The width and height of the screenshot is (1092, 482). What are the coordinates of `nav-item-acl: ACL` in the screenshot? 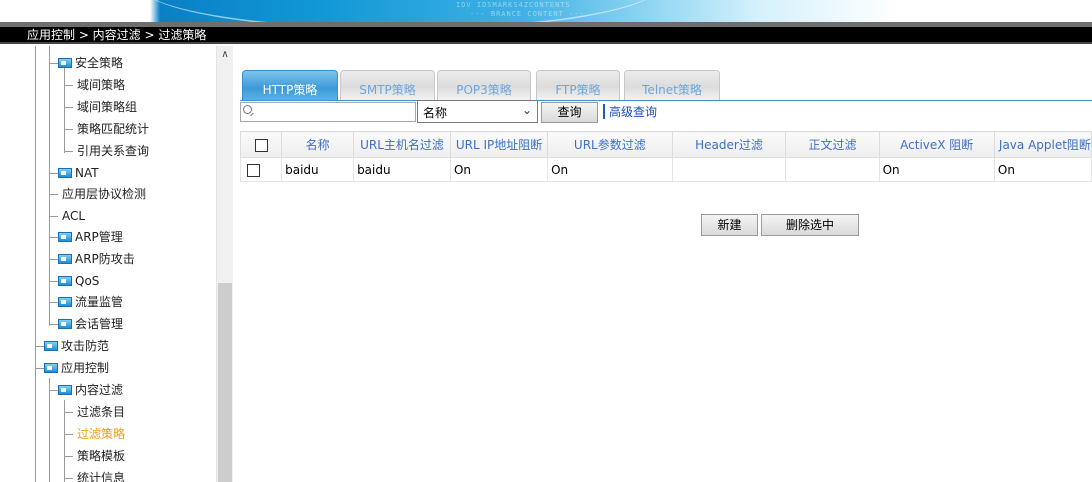 It's located at (108, 216).